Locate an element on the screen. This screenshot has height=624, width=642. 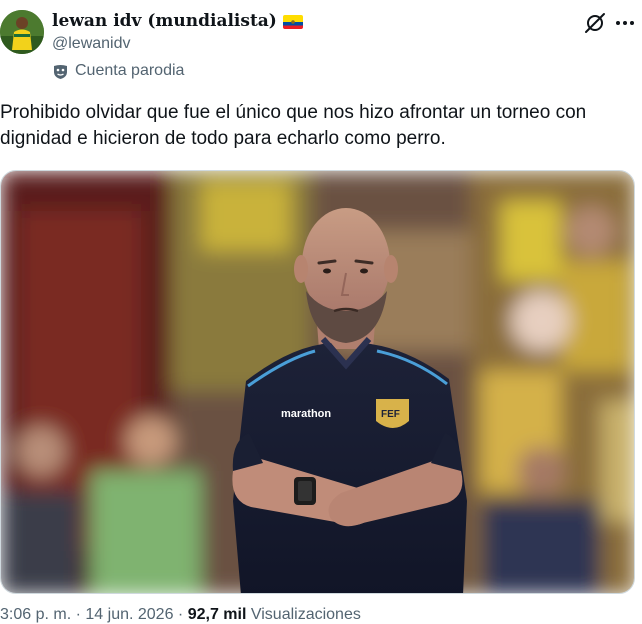
avatar-image is located at coordinates (22, 32).